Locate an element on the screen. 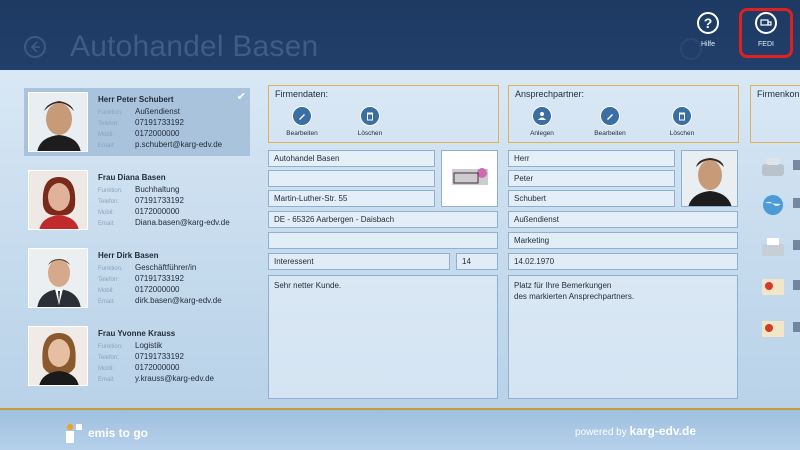 The image size is (800, 450). help-button: ? Hilfe is located at coordinates (708, 34).